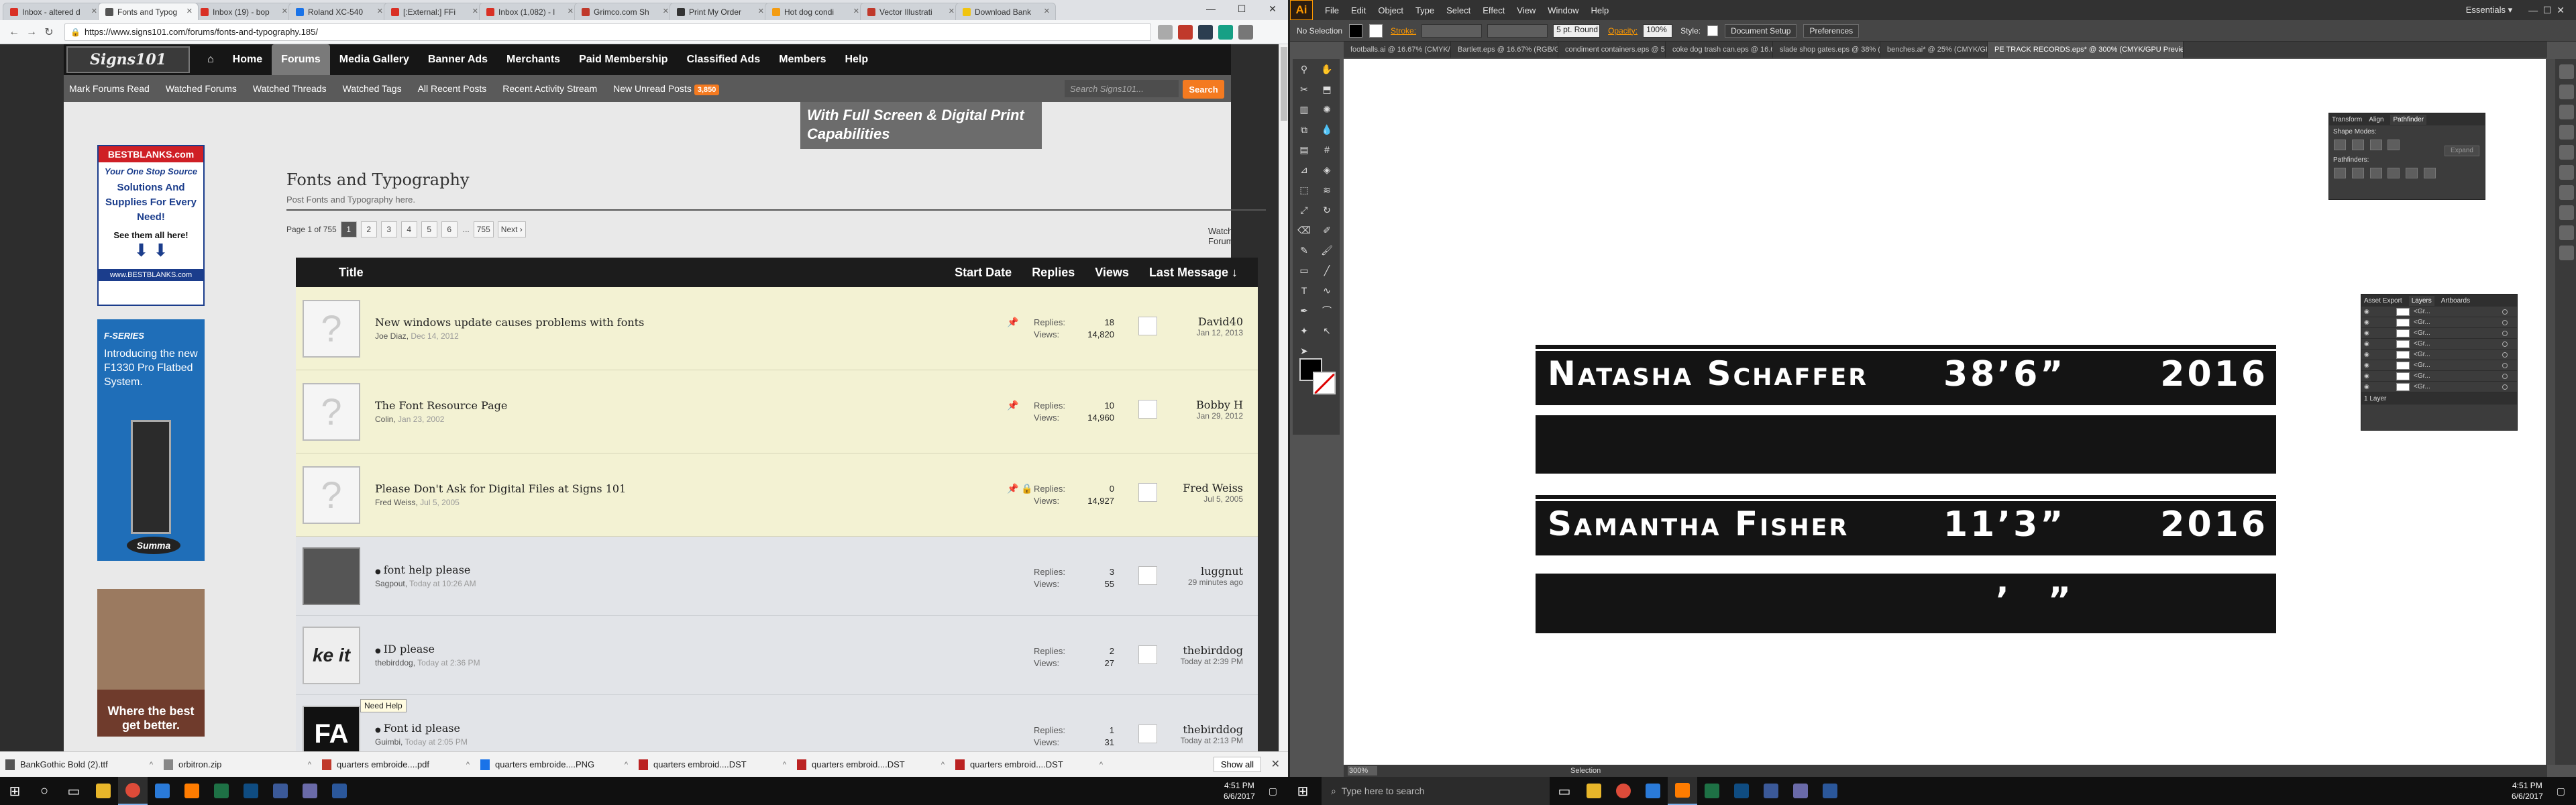 The height and width of the screenshot is (805, 2576). What do you see at coordinates (2462, 151) in the screenshot?
I see `expand-button: Expand` at bounding box center [2462, 151].